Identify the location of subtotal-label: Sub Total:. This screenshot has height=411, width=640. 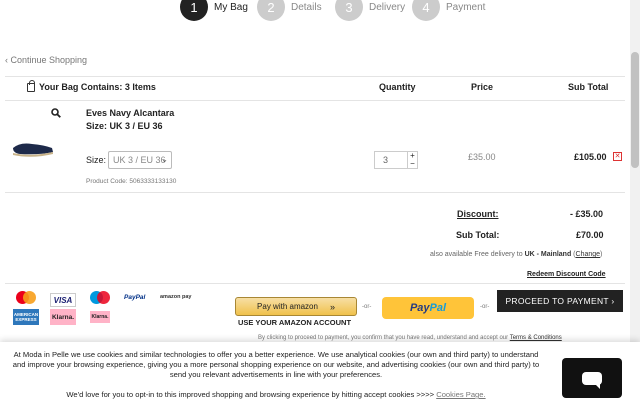
(478, 235).